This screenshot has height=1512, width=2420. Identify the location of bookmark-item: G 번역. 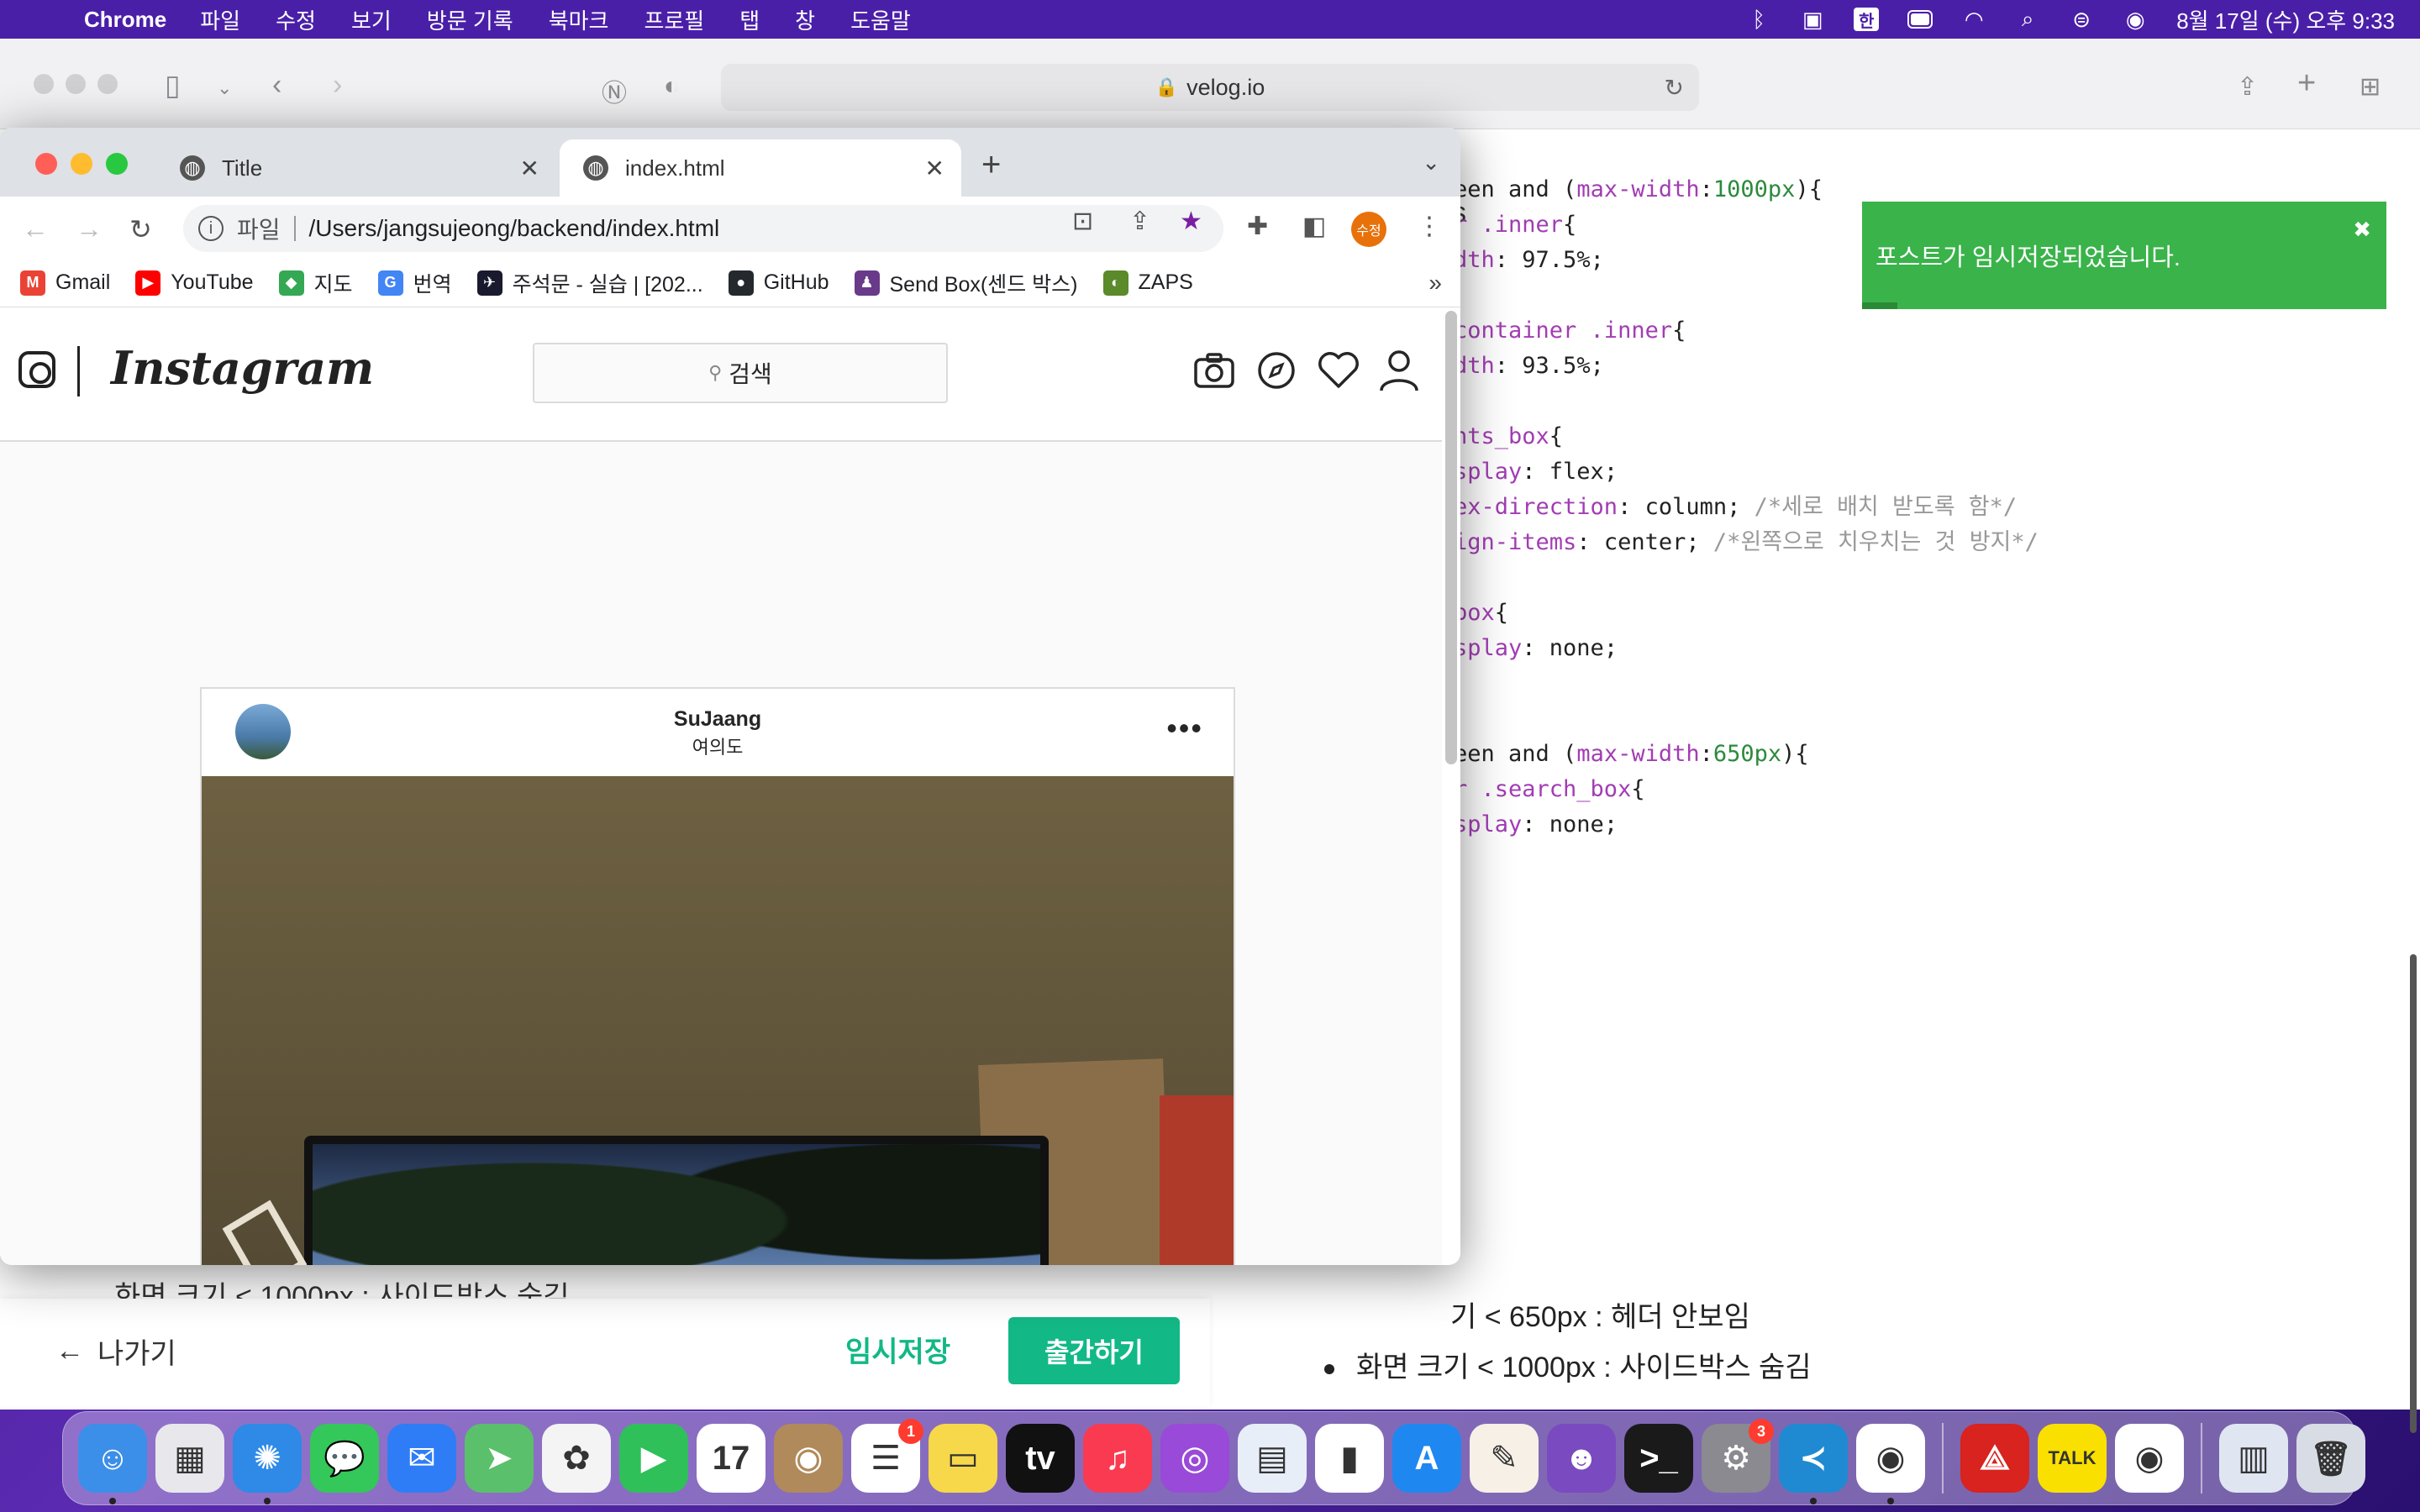
(414, 283).